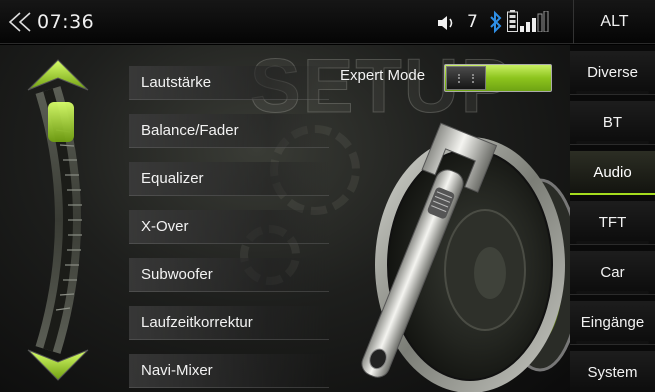  What do you see at coordinates (229, 371) in the screenshot?
I see `menu-item-navi-mixer: Navi-Mixer` at bounding box center [229, 371].